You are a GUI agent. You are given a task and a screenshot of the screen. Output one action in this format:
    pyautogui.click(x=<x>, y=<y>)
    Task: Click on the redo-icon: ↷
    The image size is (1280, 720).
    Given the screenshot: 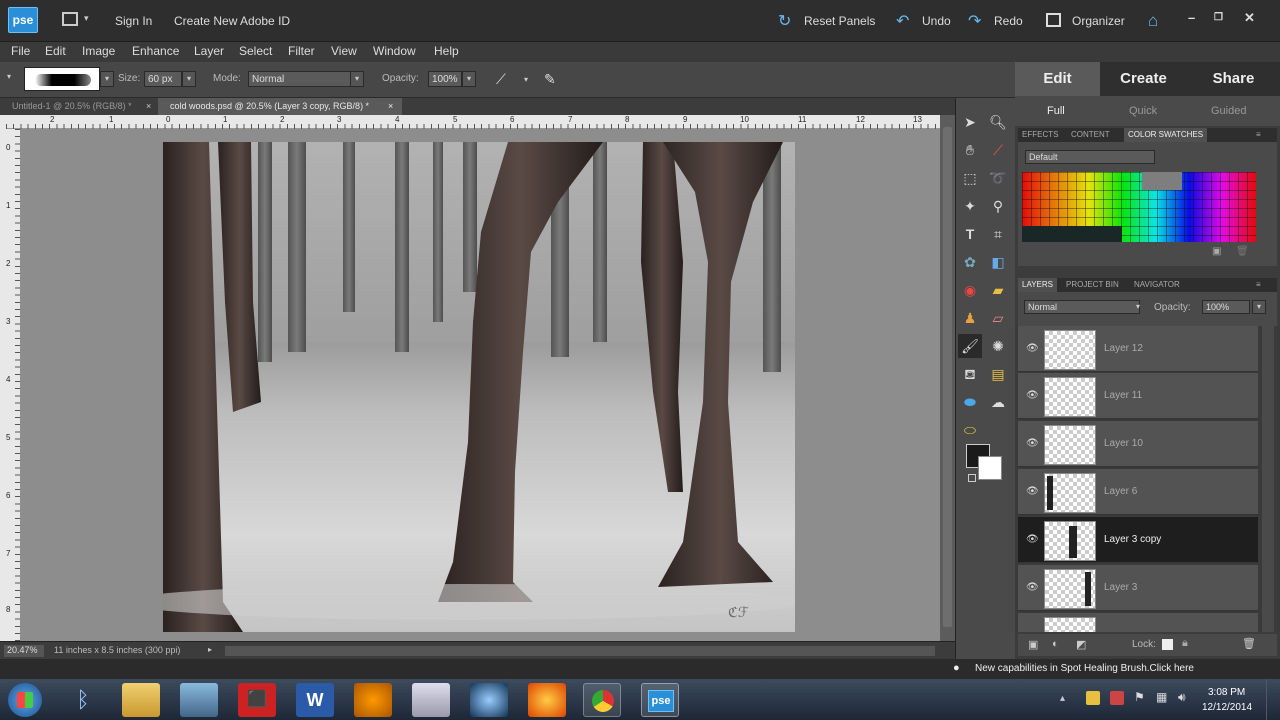 What is the action you would take?
    pyautogui.click(x=977, y=20)
    